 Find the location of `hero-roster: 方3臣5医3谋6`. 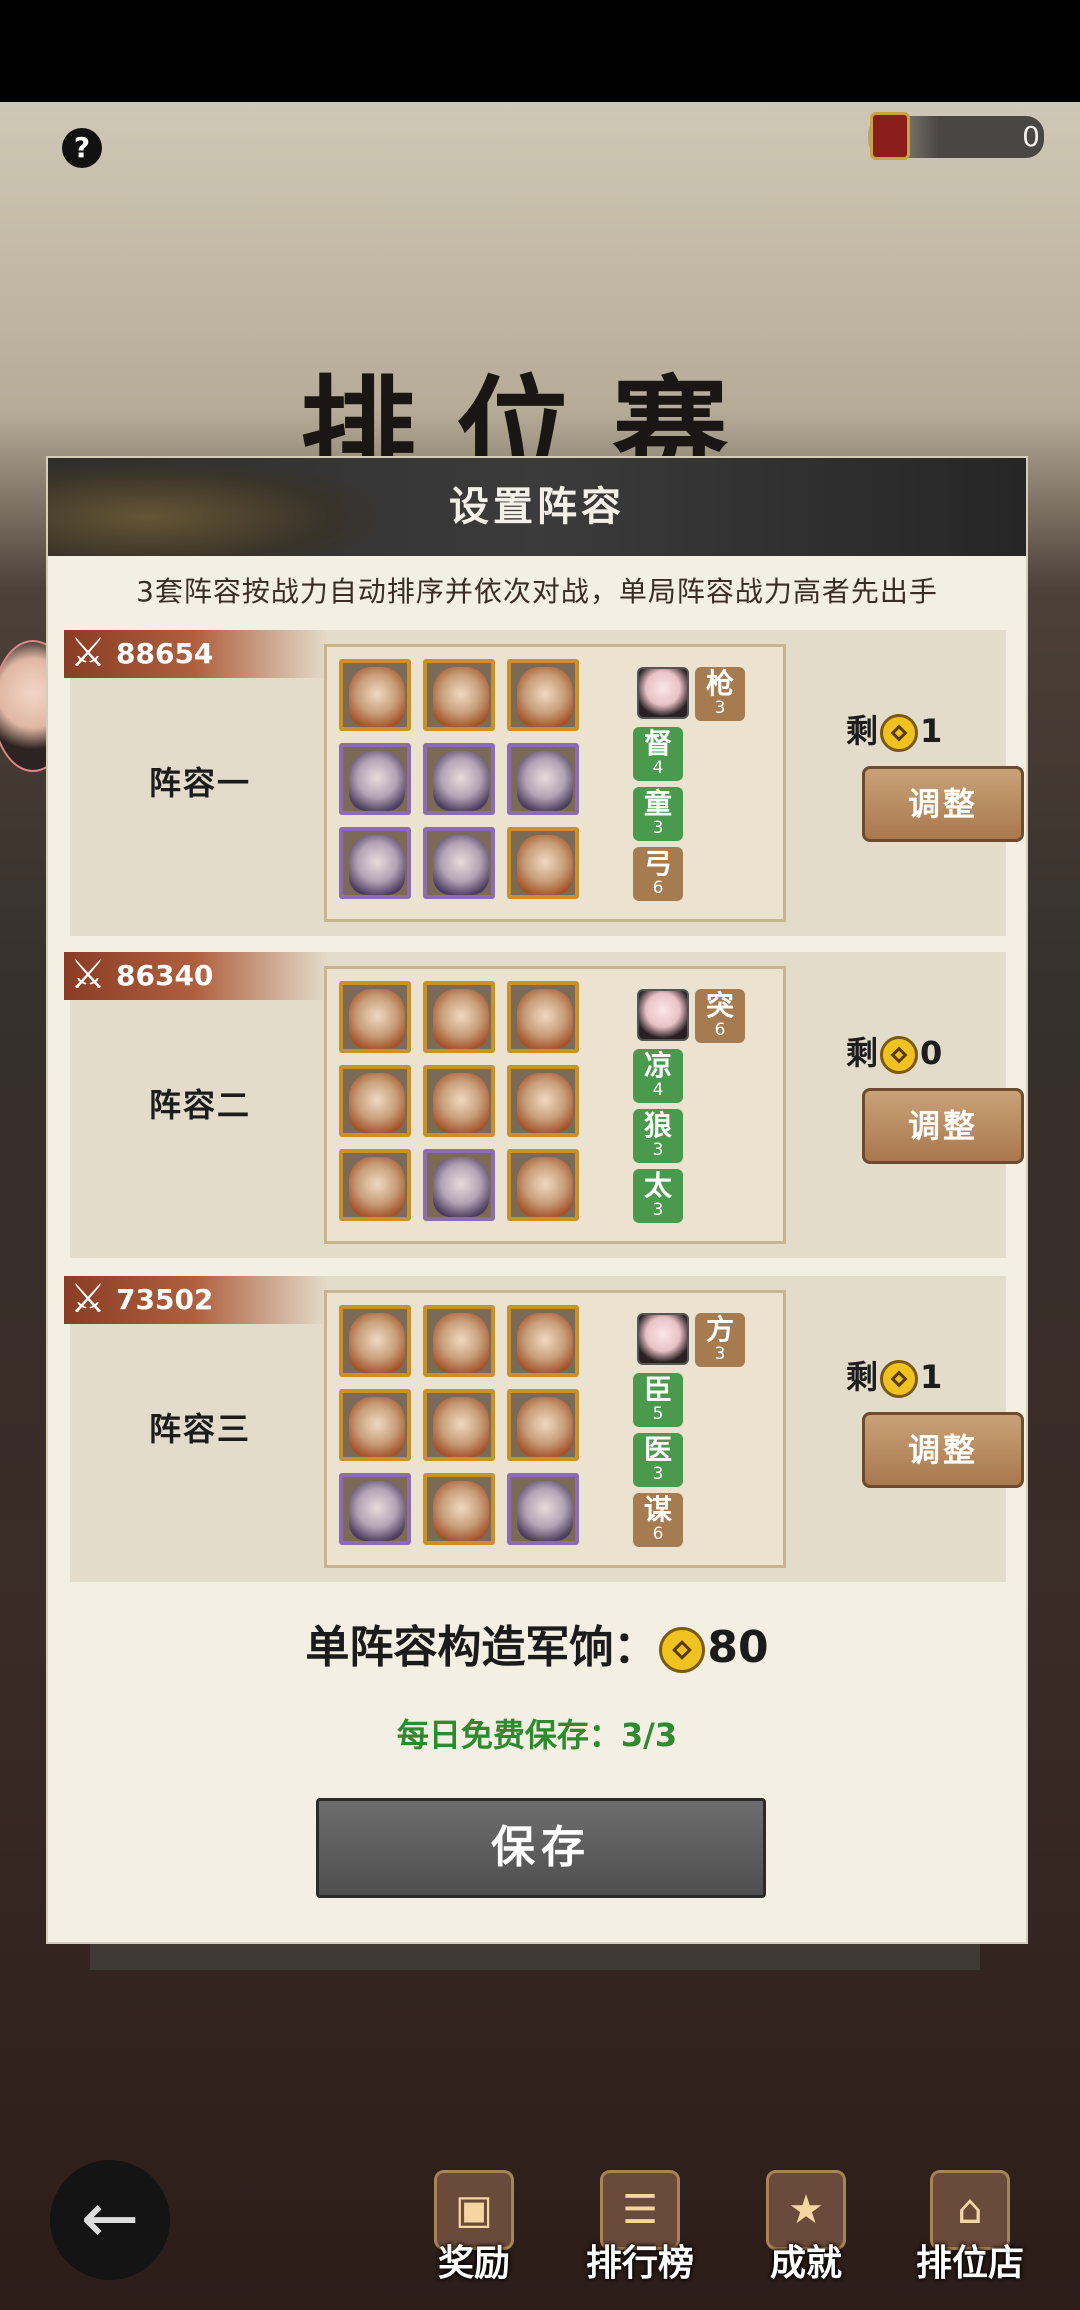

hero-roster: 方3臣5医3谋6 is located at coordinates (555, 1429).